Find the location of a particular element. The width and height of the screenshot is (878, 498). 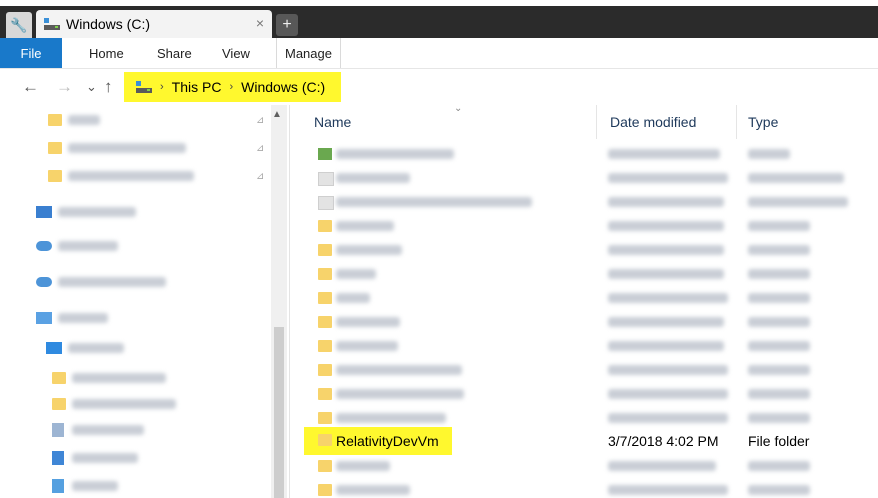

recent-locations-button: ⌄ is located at coordinates (91, 87).